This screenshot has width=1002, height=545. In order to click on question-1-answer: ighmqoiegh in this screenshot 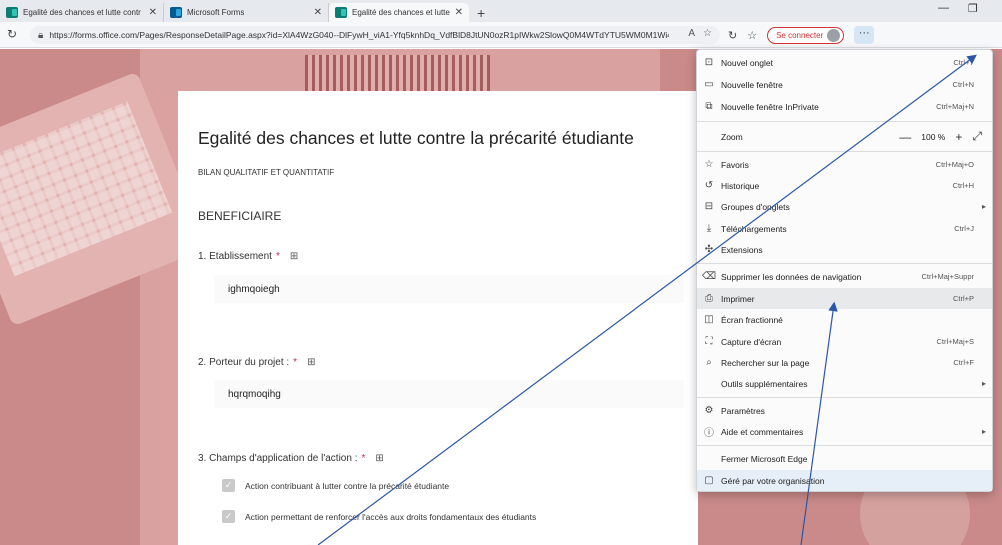, I will do `click(449, 289)`.